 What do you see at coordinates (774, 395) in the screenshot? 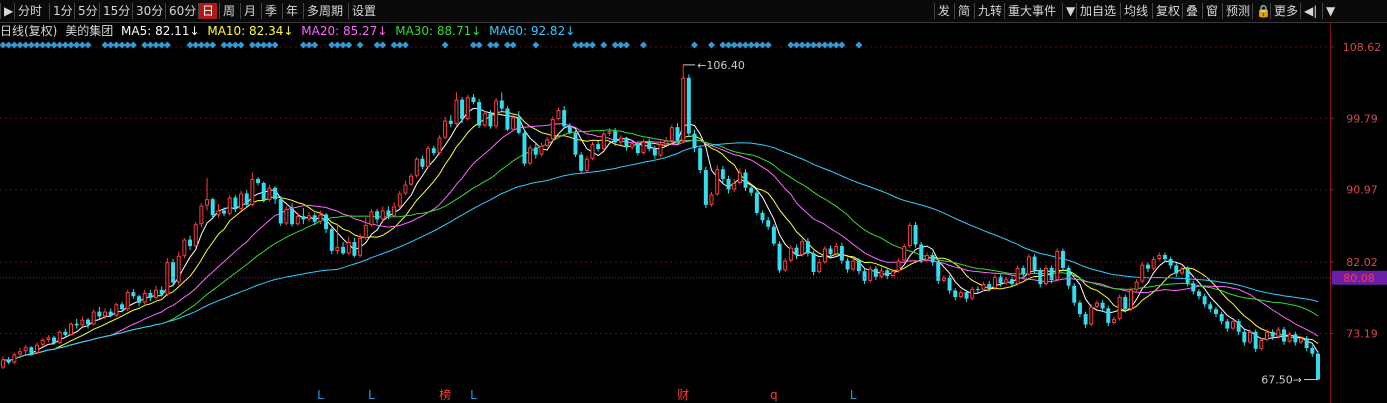
I see `event-marker: q` at bounding box center [774, 395].